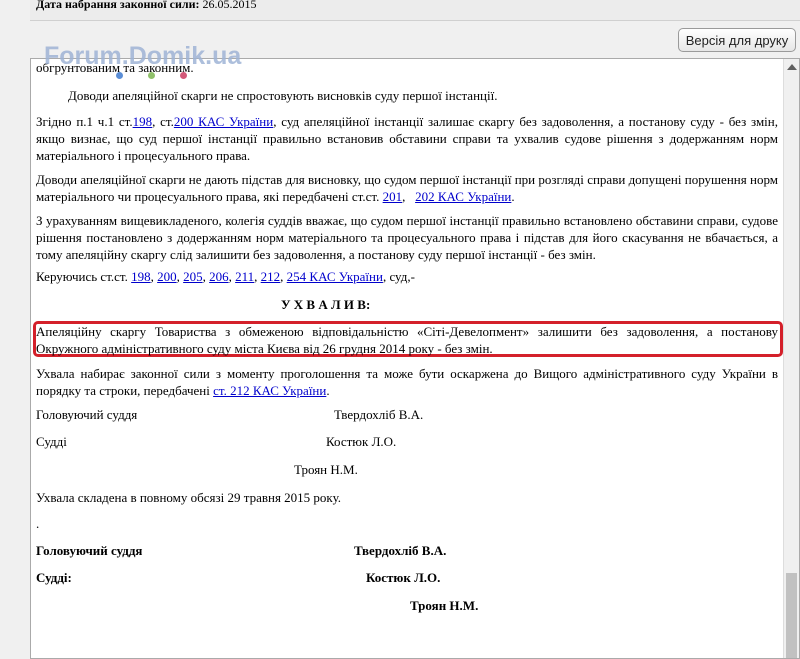  I want to click on watermark-dot-blue, so click(119, 75).